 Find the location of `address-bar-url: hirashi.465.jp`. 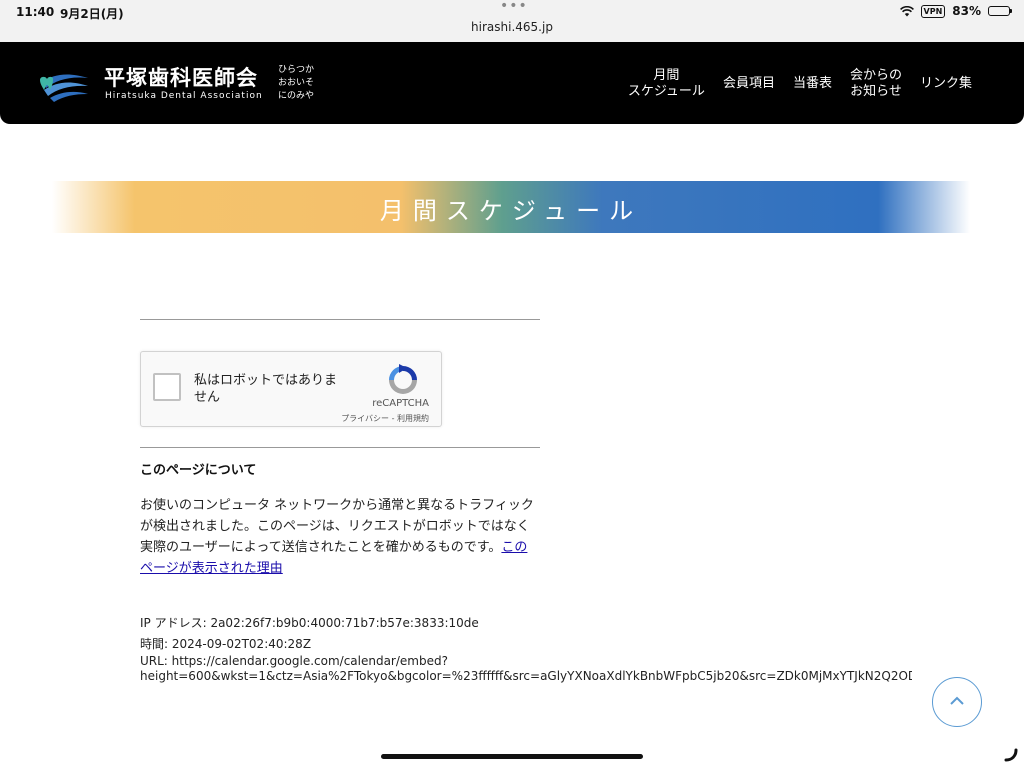

address-bar-url: hirashi.465.jp is located at coordinates (512, 27).